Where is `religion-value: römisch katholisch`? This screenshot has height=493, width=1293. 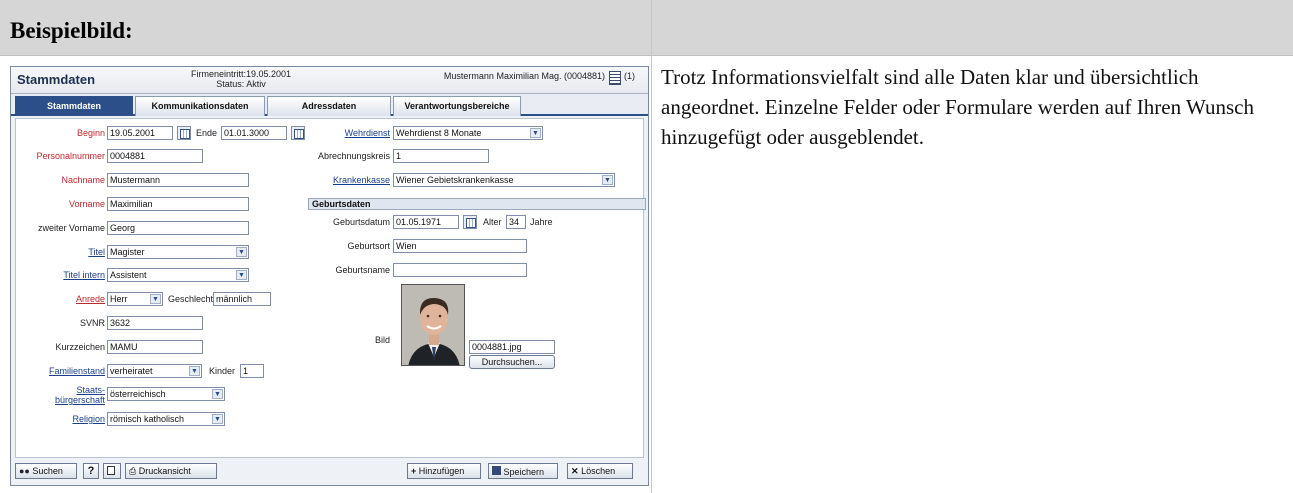
religion-value: römisch katholisch is located at coordinates (147, 419).